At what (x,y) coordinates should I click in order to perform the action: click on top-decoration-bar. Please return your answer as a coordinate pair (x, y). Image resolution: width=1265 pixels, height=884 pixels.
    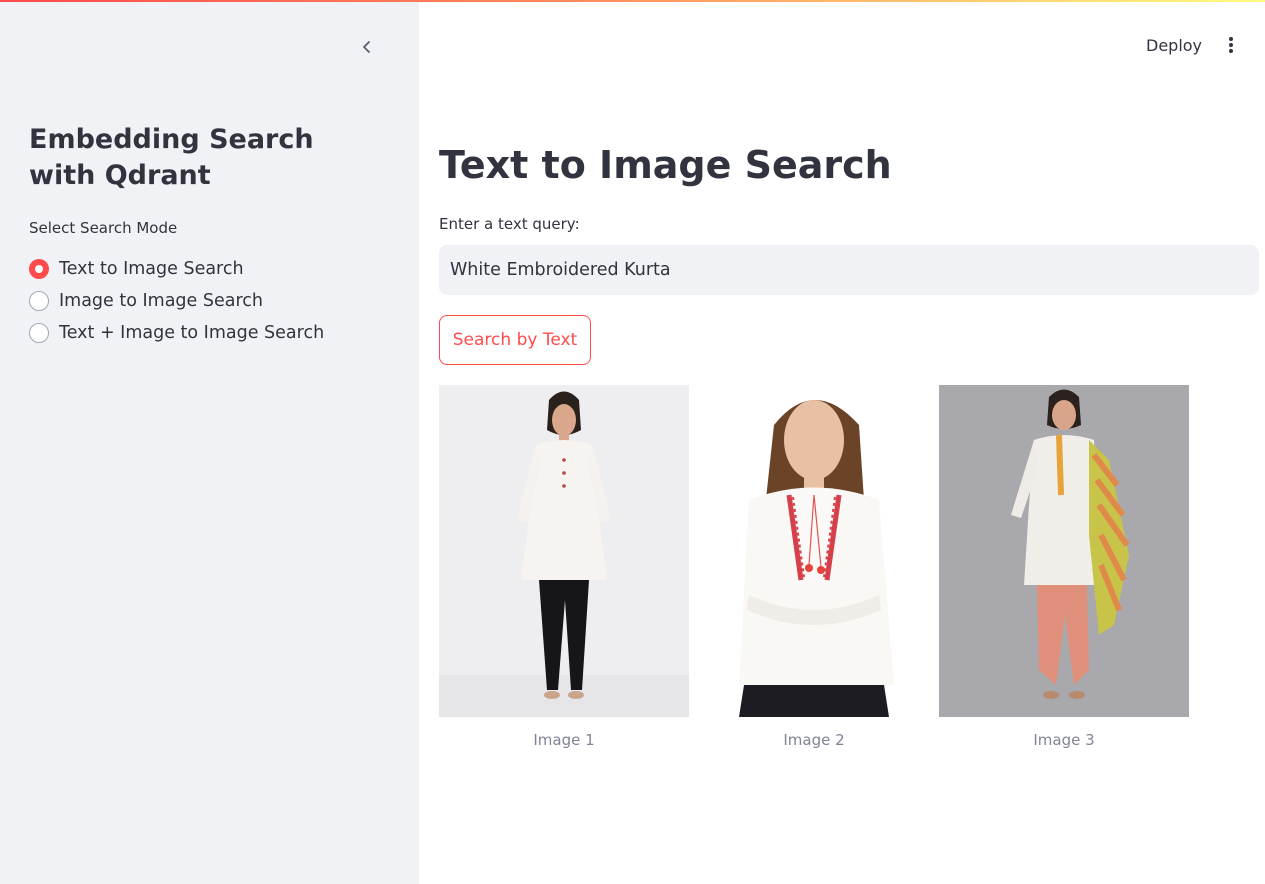
    Looking at the image, I should click on (632, 1).